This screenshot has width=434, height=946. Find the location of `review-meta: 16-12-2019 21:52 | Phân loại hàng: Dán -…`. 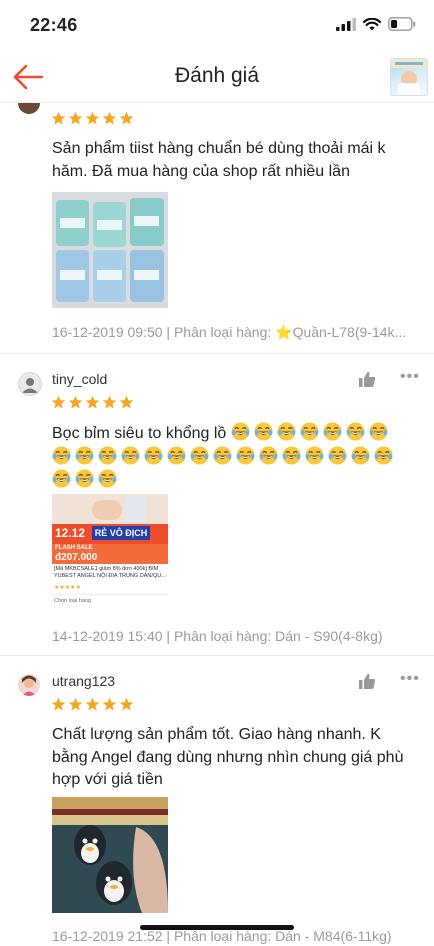

review-meta: 16-12-2019 21:52 | Phân loại hàng: Dán -… is located at coordinates (222, 936).